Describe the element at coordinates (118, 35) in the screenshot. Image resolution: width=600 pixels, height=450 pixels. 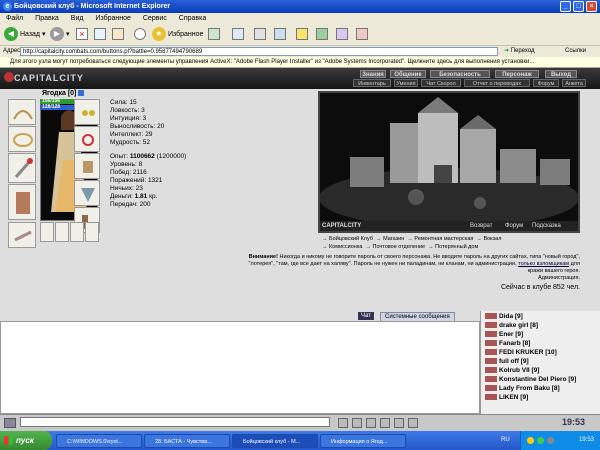
I see `home-button` at that location.